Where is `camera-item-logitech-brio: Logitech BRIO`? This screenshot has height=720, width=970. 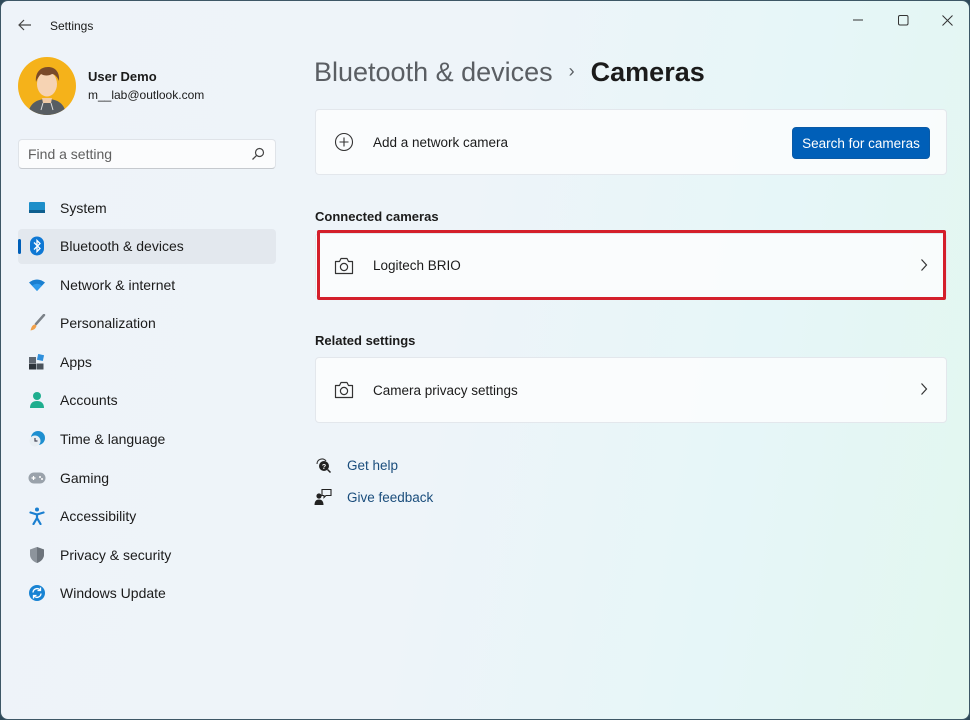
camera-item-logitech-brio: Logitech BRIO is located at coordinates (631, 265).